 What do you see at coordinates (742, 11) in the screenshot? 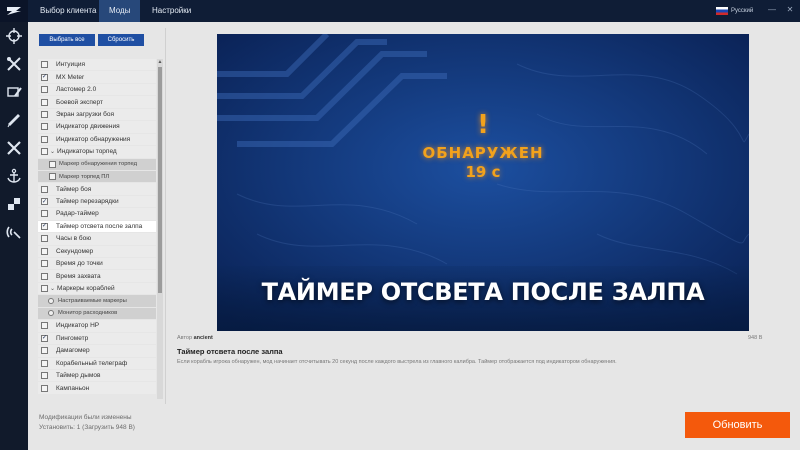
I see `language-label: Русский` at bounding box center [742, 11].